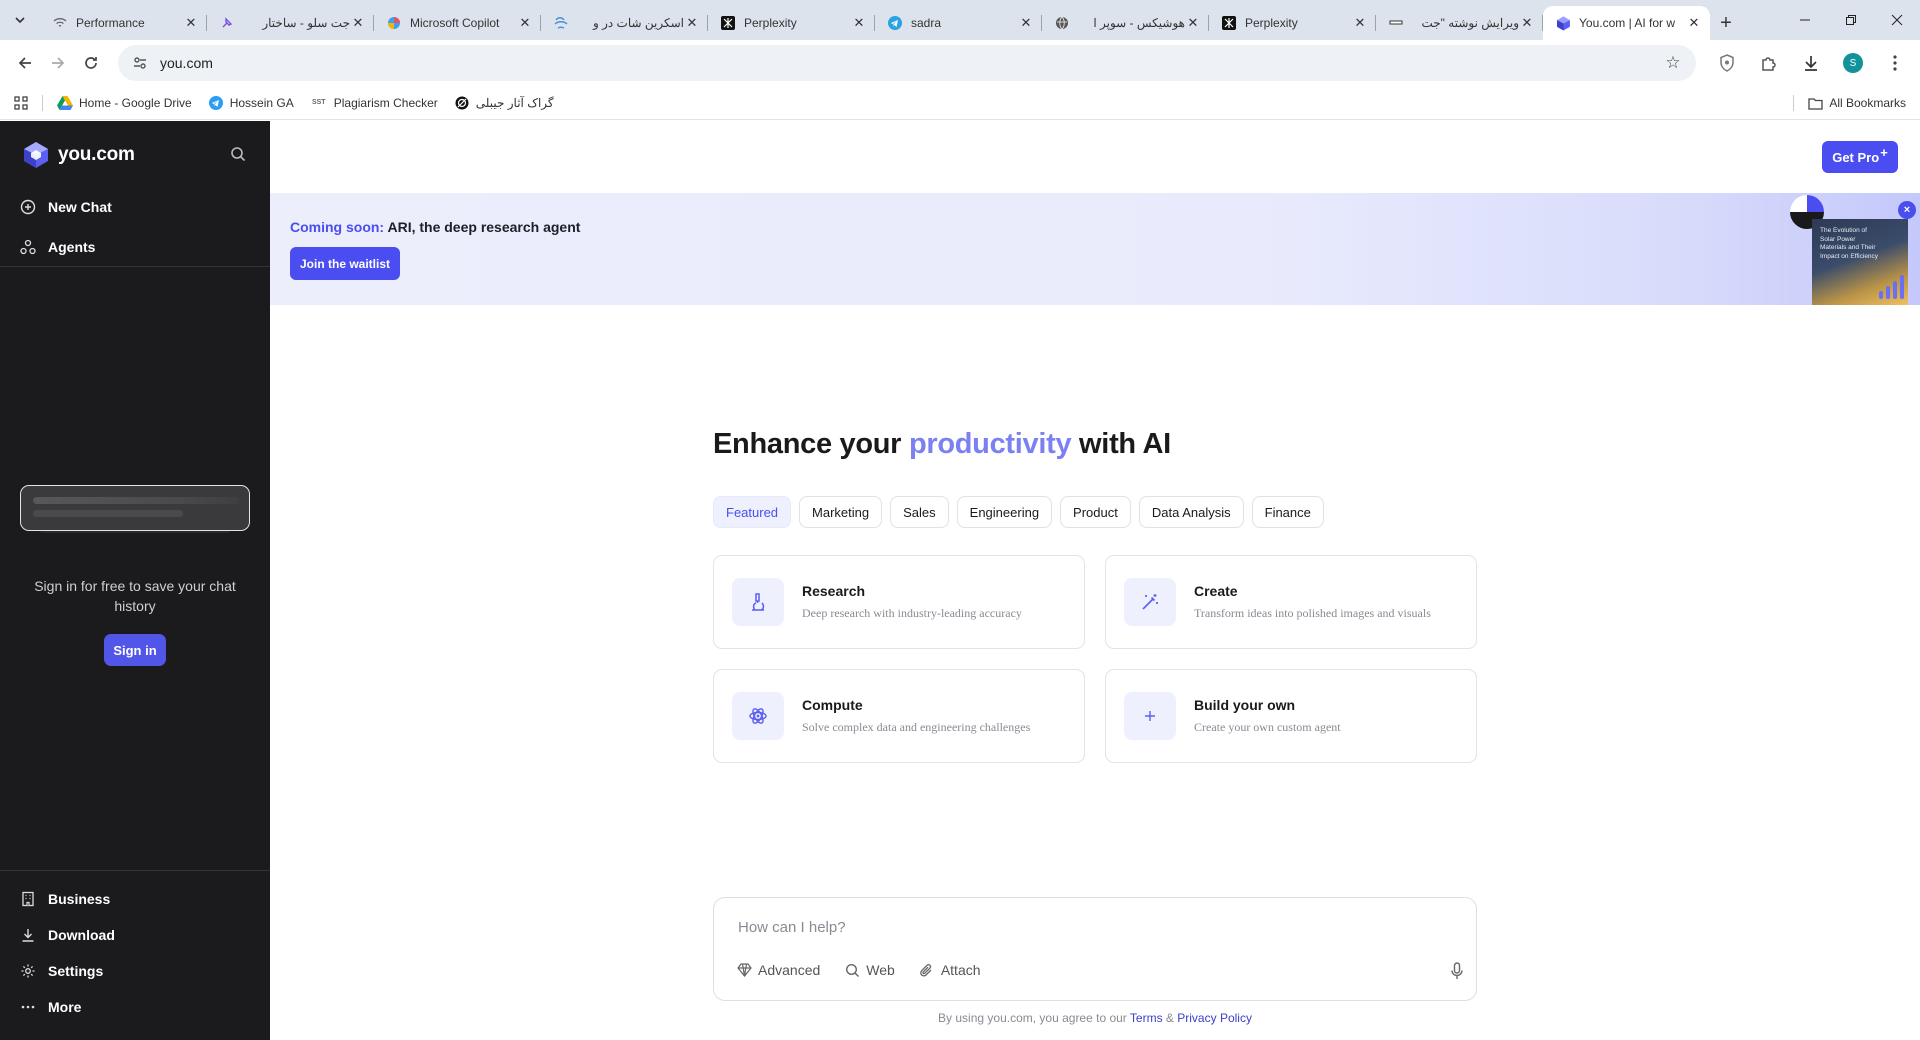 This screenshot has height=1040, width=1920. Describe the element at coordinates (1849, 103) in the screenshot. I see `all-bookmarks: All Bookmarks` at that location.